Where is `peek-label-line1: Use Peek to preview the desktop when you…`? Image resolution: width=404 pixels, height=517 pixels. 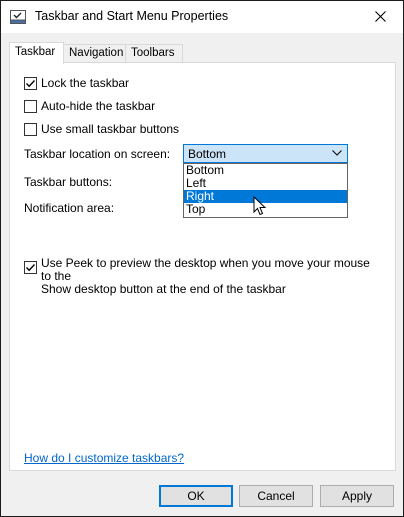
peek-label-line1: Use Peek to preview the desktop when you… is located at coordinates (205, 269).